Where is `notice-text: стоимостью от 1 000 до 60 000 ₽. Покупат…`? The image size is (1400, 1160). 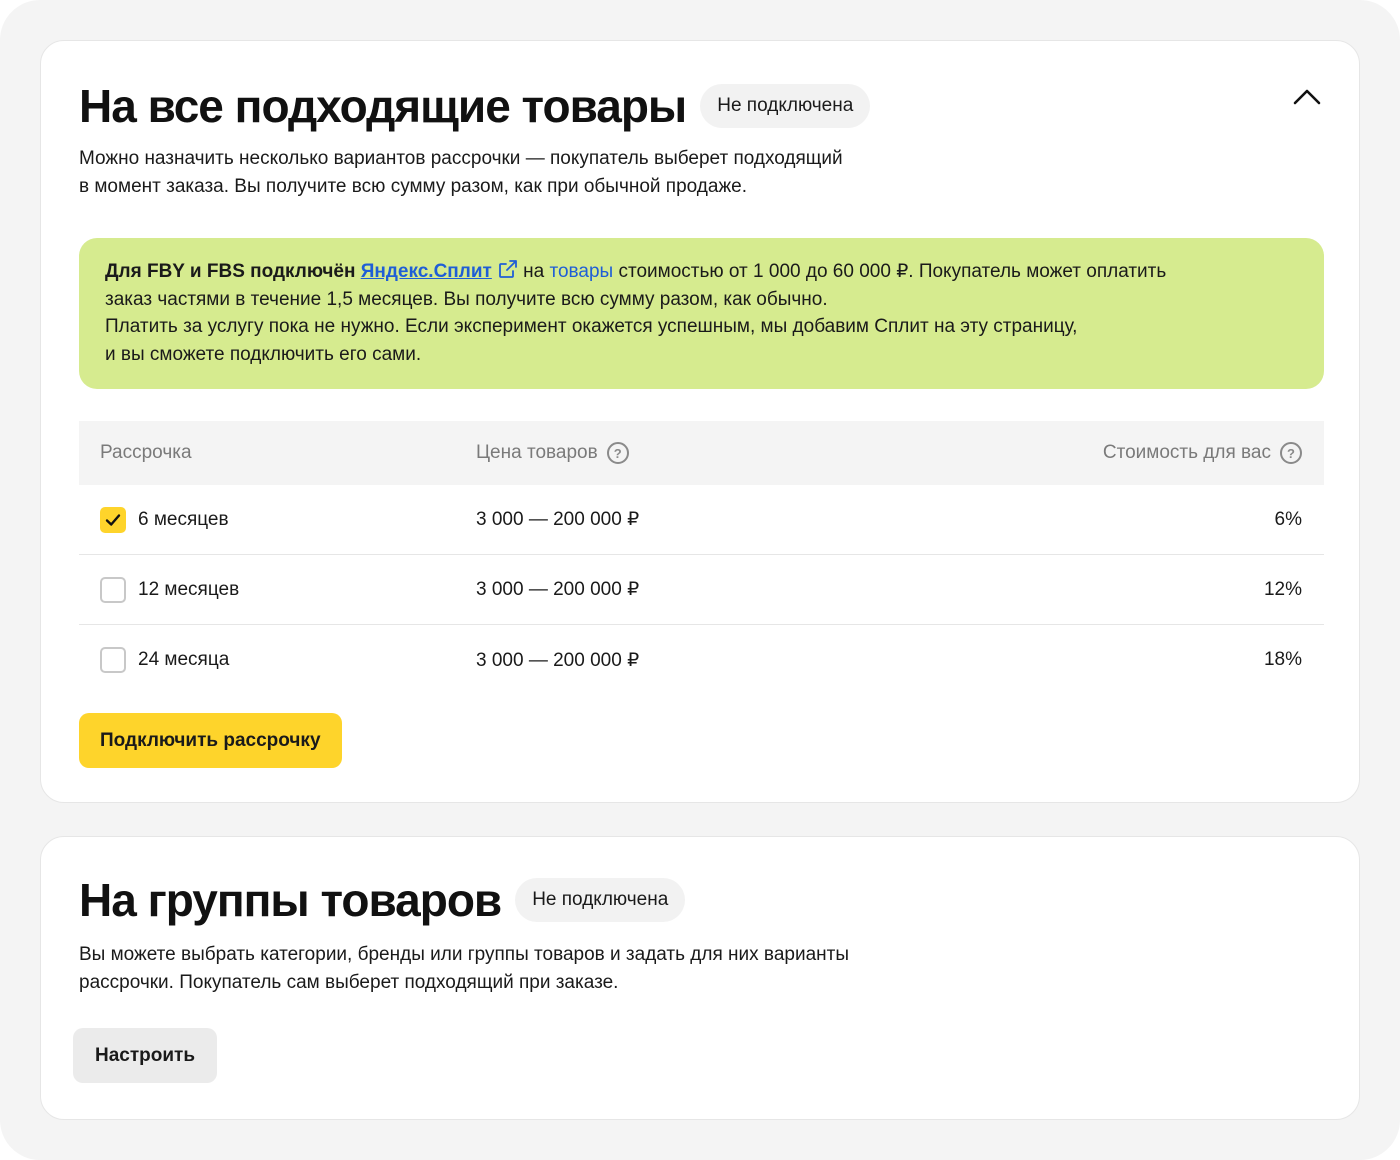
notice-text: стоимостью от 1 000 до 60 000 ₽. Покупат… is located at coordinates (892, 271).